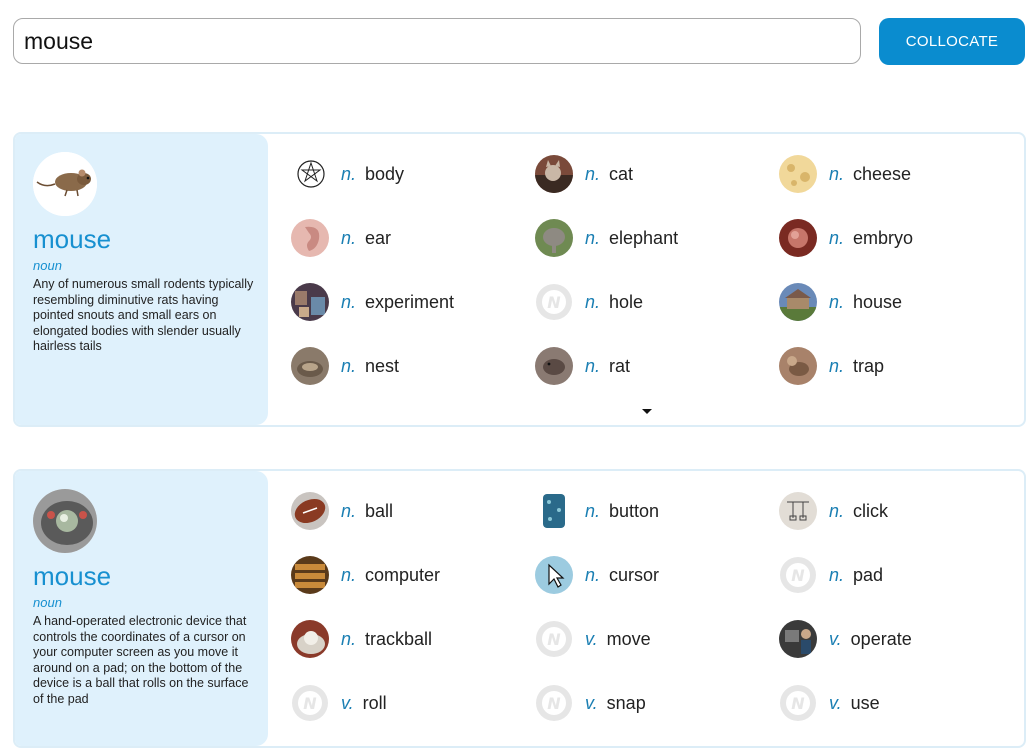 Image resolution: width=1036 pixels, height=756 pixels. What do you see at coordinates (846, 238) in the screenshot?
I see `collocate-item: n. embryo` at bounding box center [846, 238].